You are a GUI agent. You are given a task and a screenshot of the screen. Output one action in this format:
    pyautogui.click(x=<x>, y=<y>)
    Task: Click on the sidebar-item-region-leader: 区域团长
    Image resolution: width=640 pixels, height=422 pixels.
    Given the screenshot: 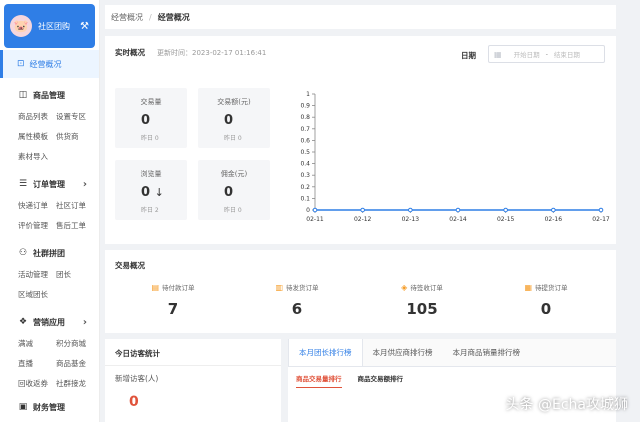 What is the action you would take?
    pyautogui.click(x=37, y=295)
    